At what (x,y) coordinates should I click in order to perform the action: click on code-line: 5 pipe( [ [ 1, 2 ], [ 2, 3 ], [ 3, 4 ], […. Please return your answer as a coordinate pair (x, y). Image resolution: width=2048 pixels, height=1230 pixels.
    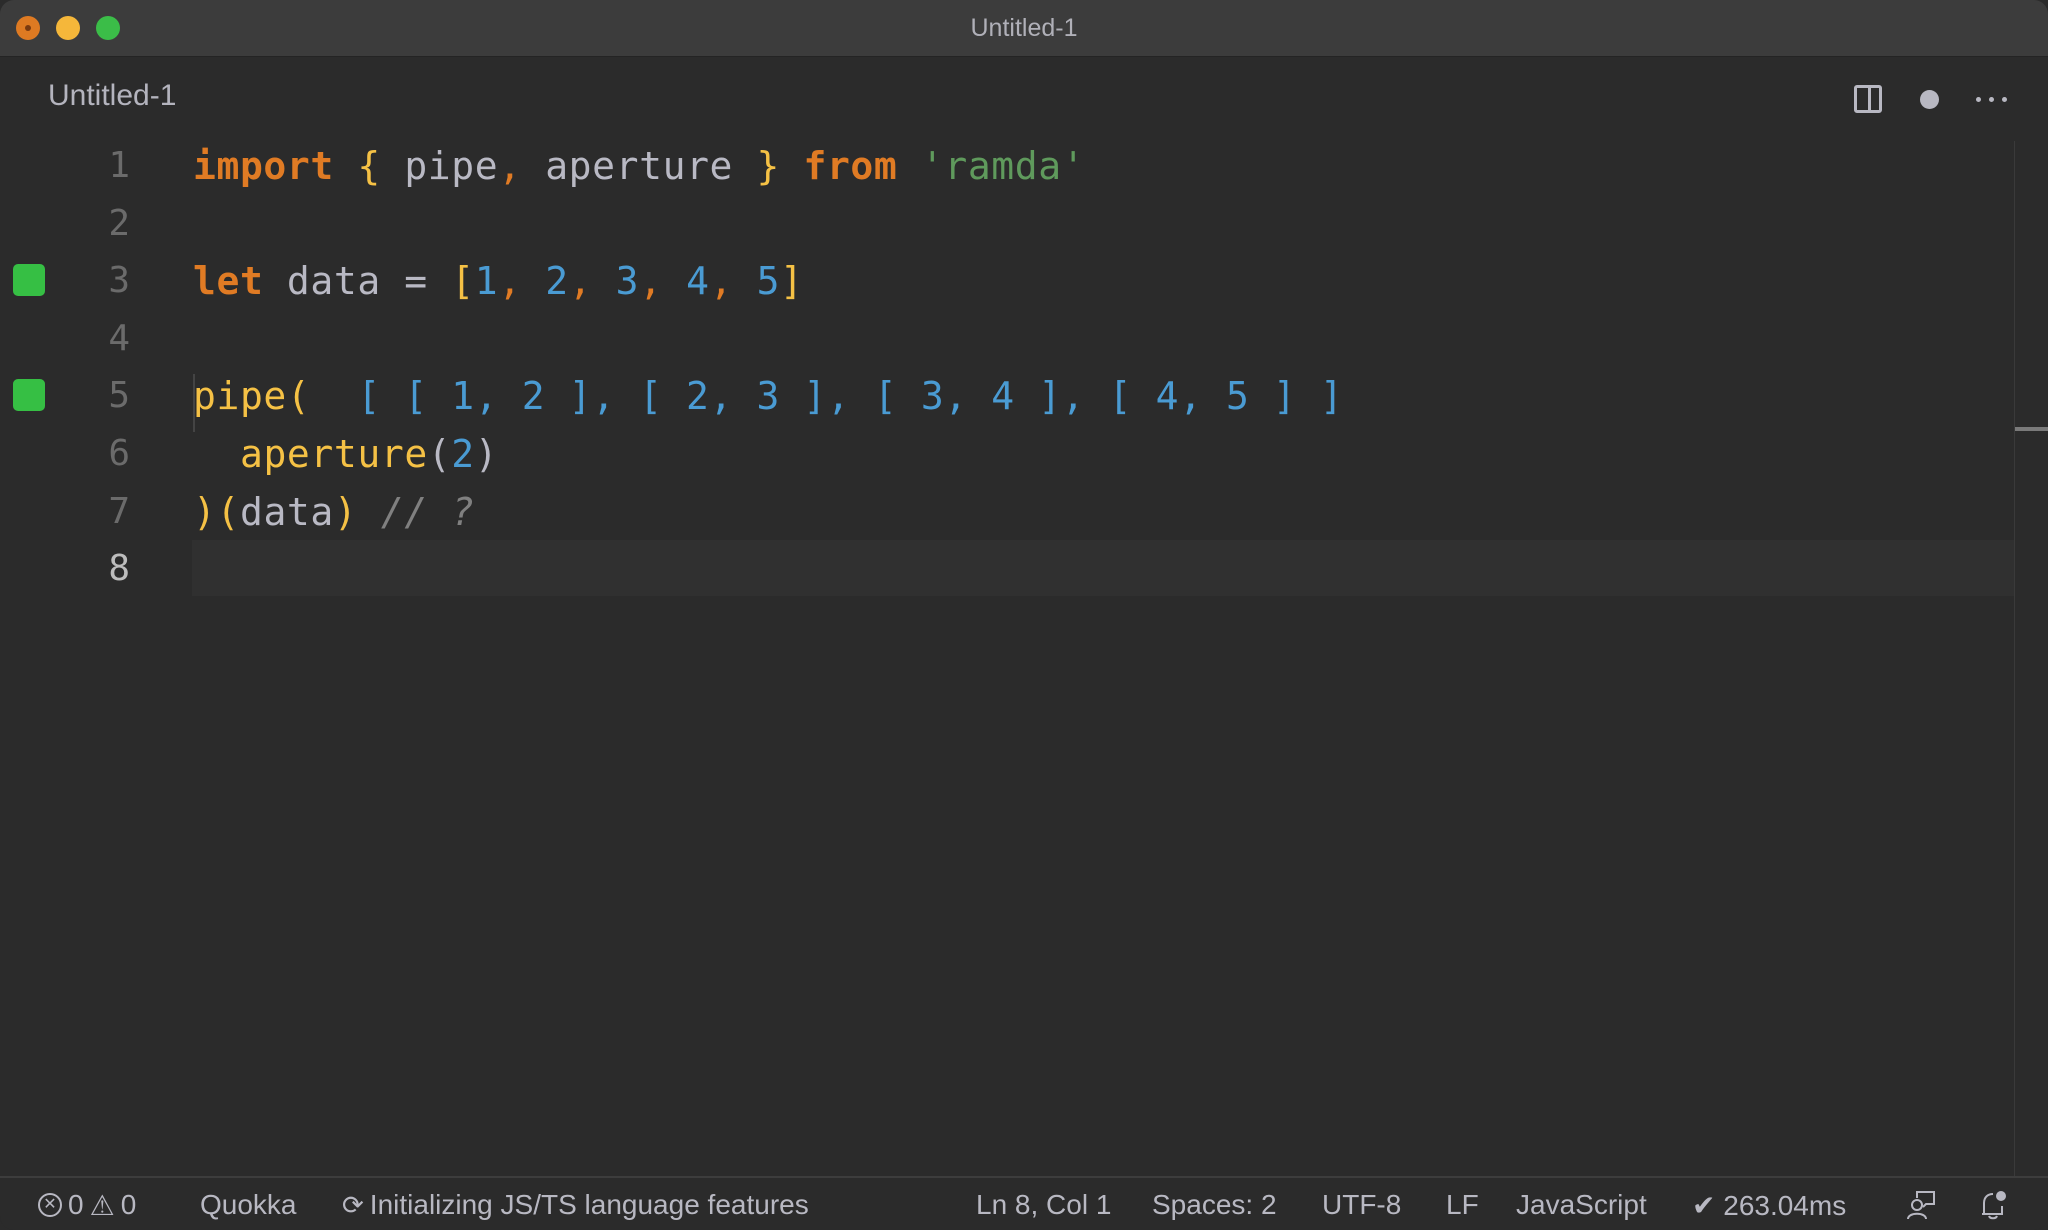
    Looking at the image, I should click on (1007, 396).